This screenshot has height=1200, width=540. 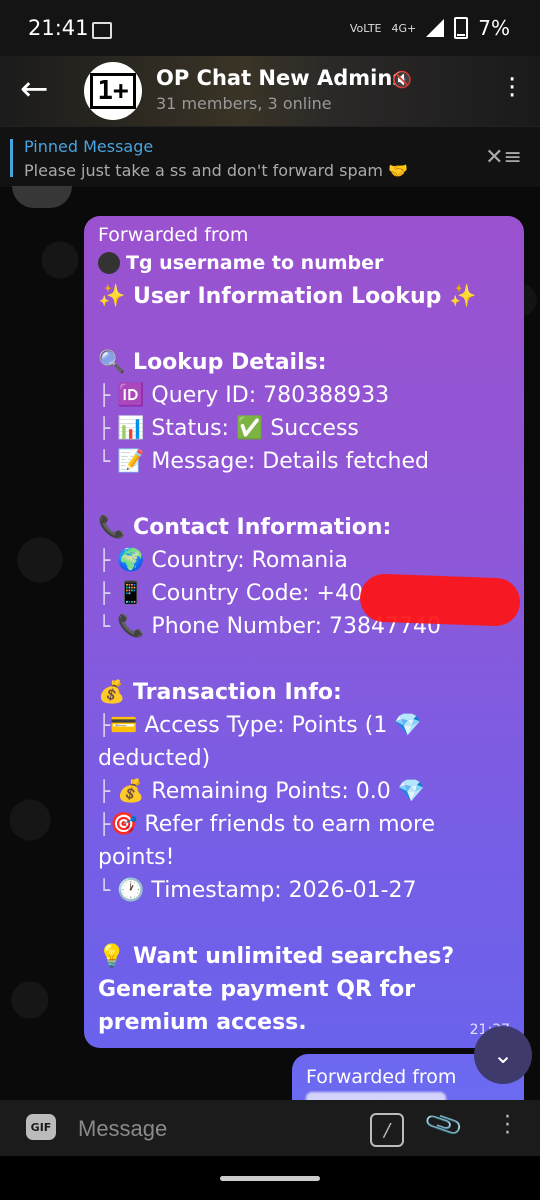 What do you see at coordinates (218, 1129) in the screenshot?
I see `message-input` at bounding box center [218, 1129].